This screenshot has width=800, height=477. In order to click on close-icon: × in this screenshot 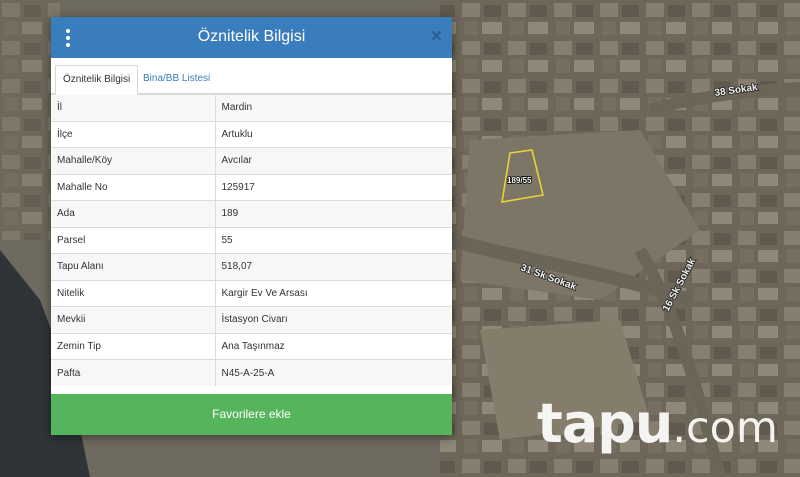, I will do `click(436, 37)`.